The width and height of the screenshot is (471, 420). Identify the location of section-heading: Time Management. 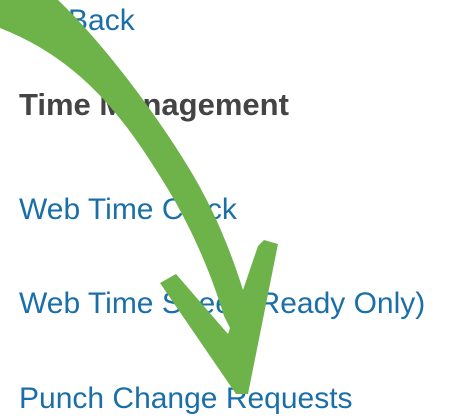
(154, 104).